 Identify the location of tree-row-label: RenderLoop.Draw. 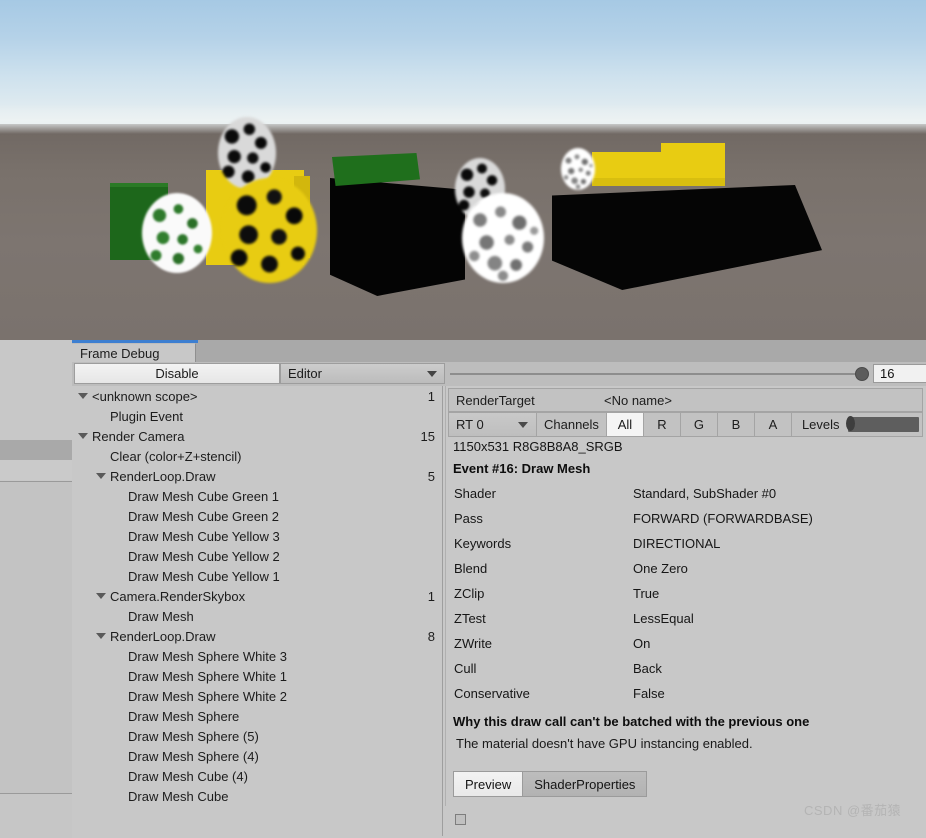
(163, 476).